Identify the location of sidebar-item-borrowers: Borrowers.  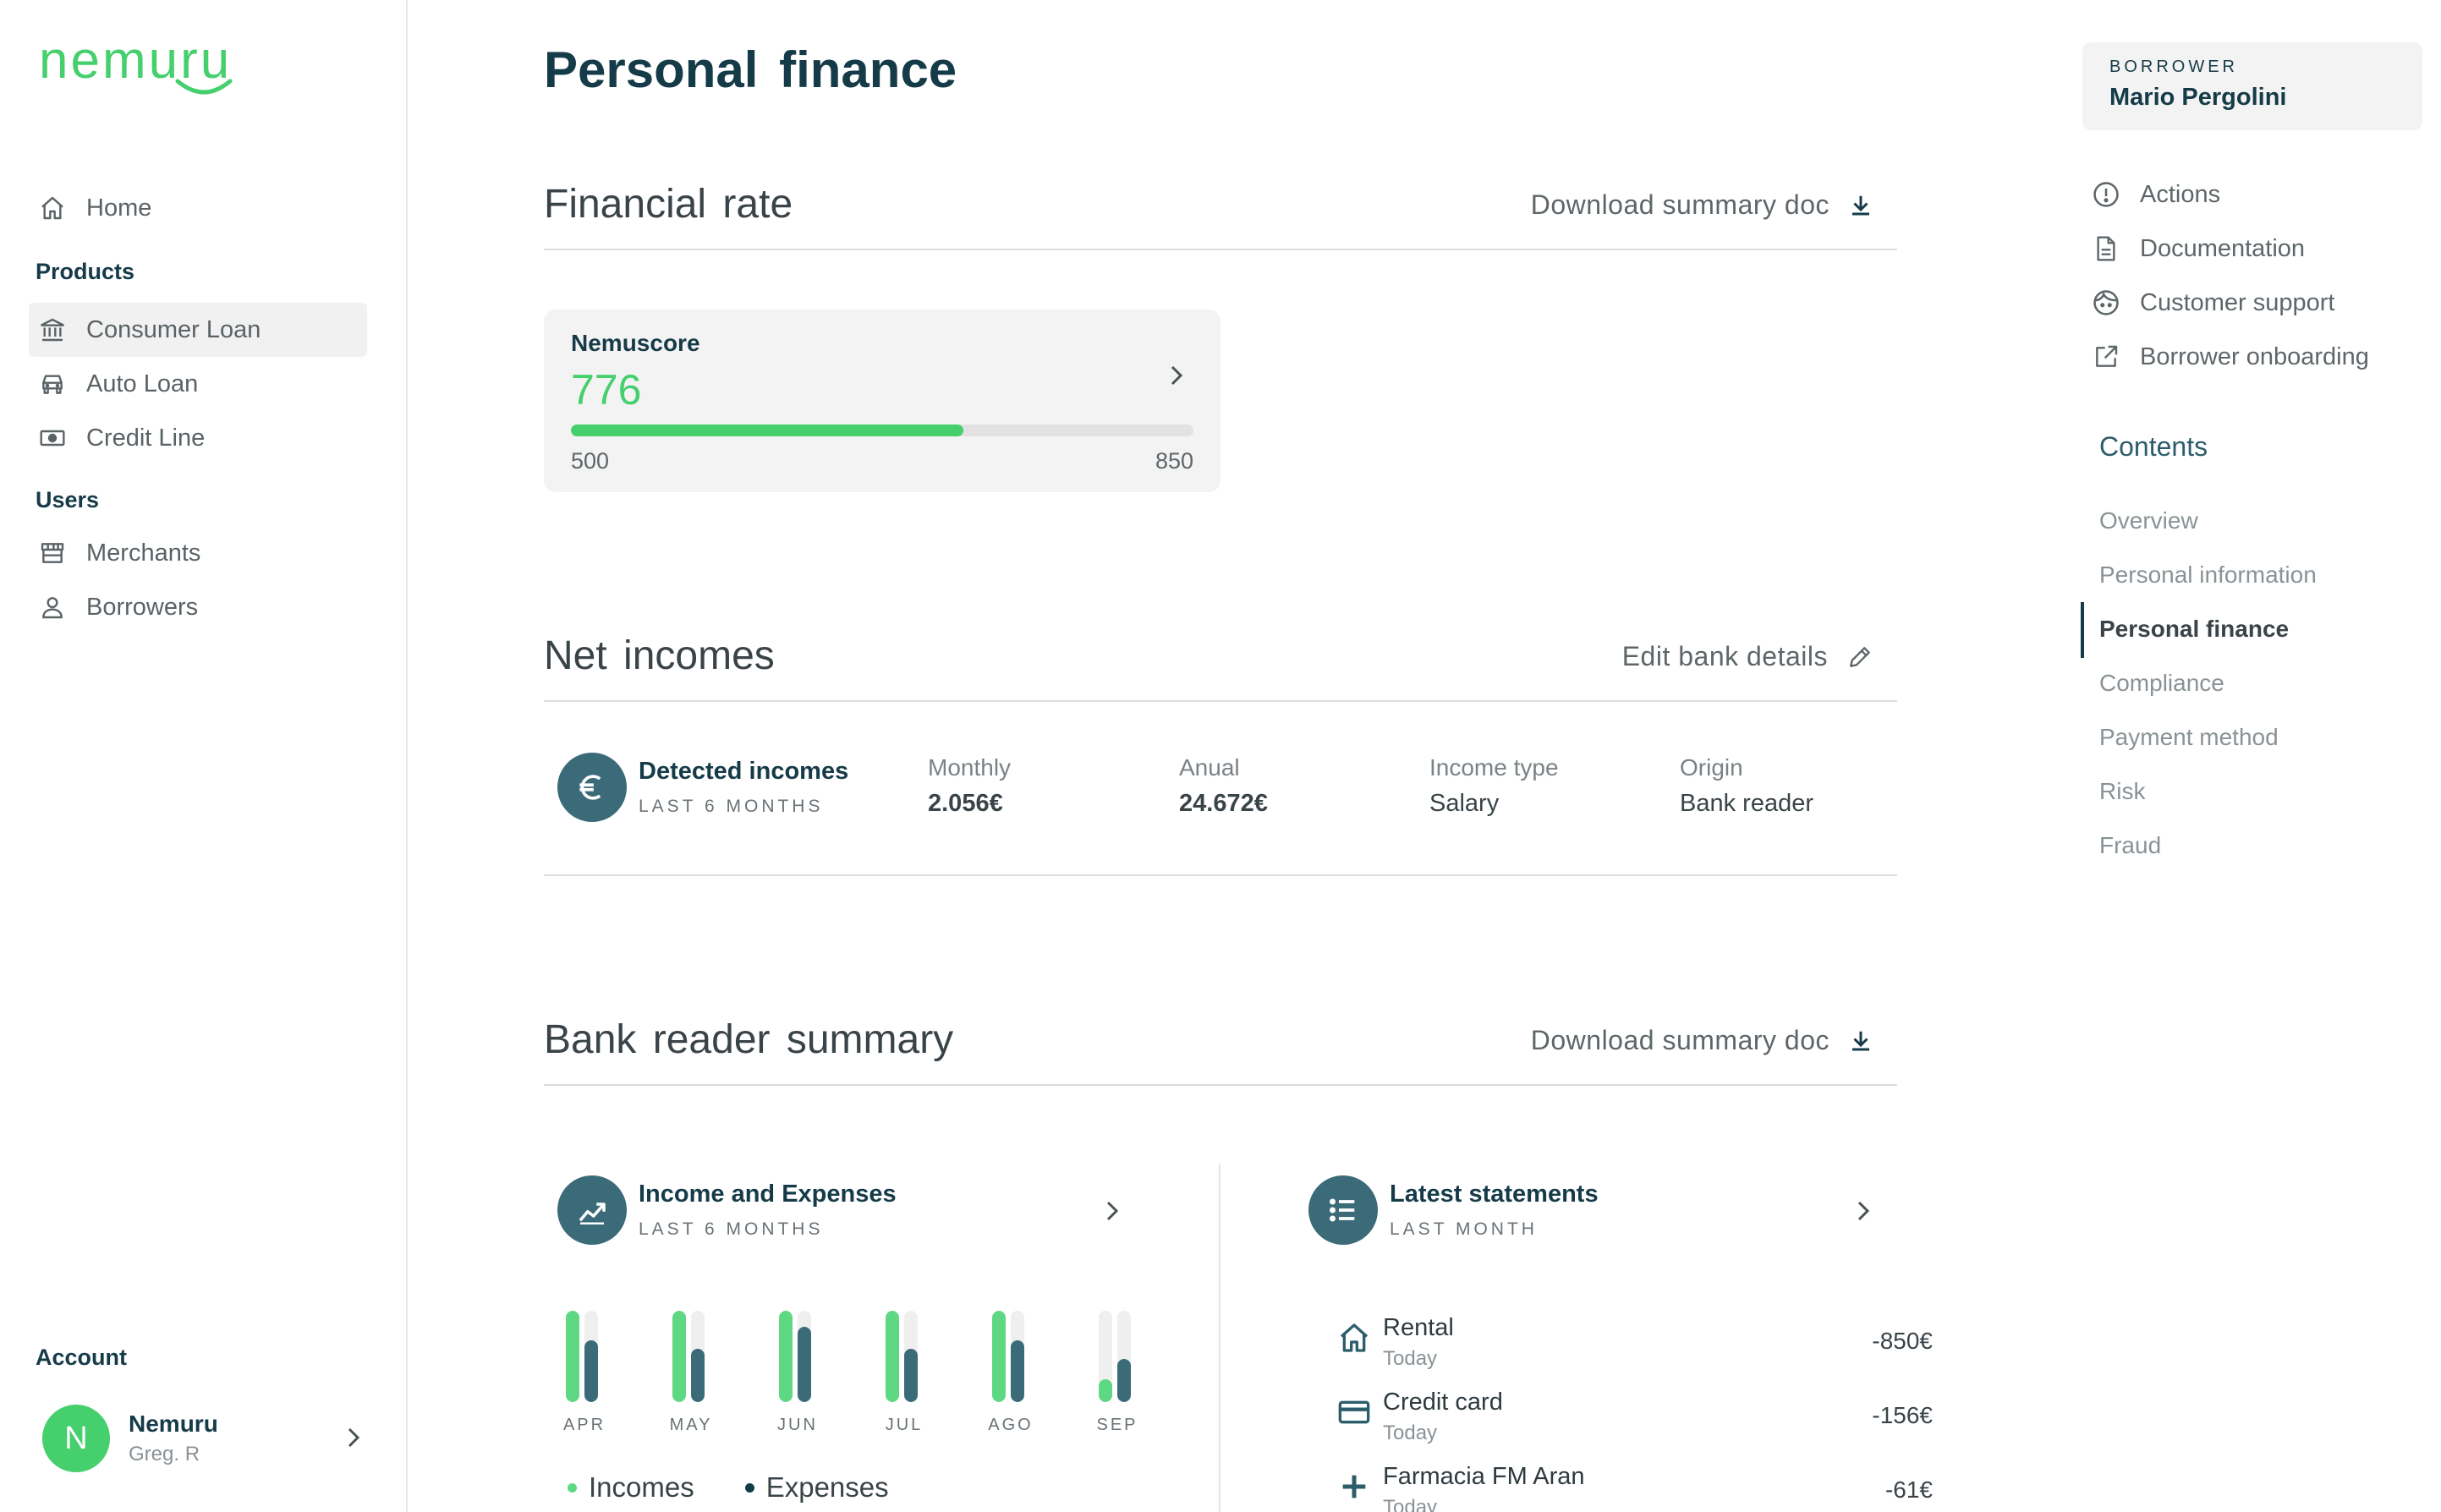
(198, 607).